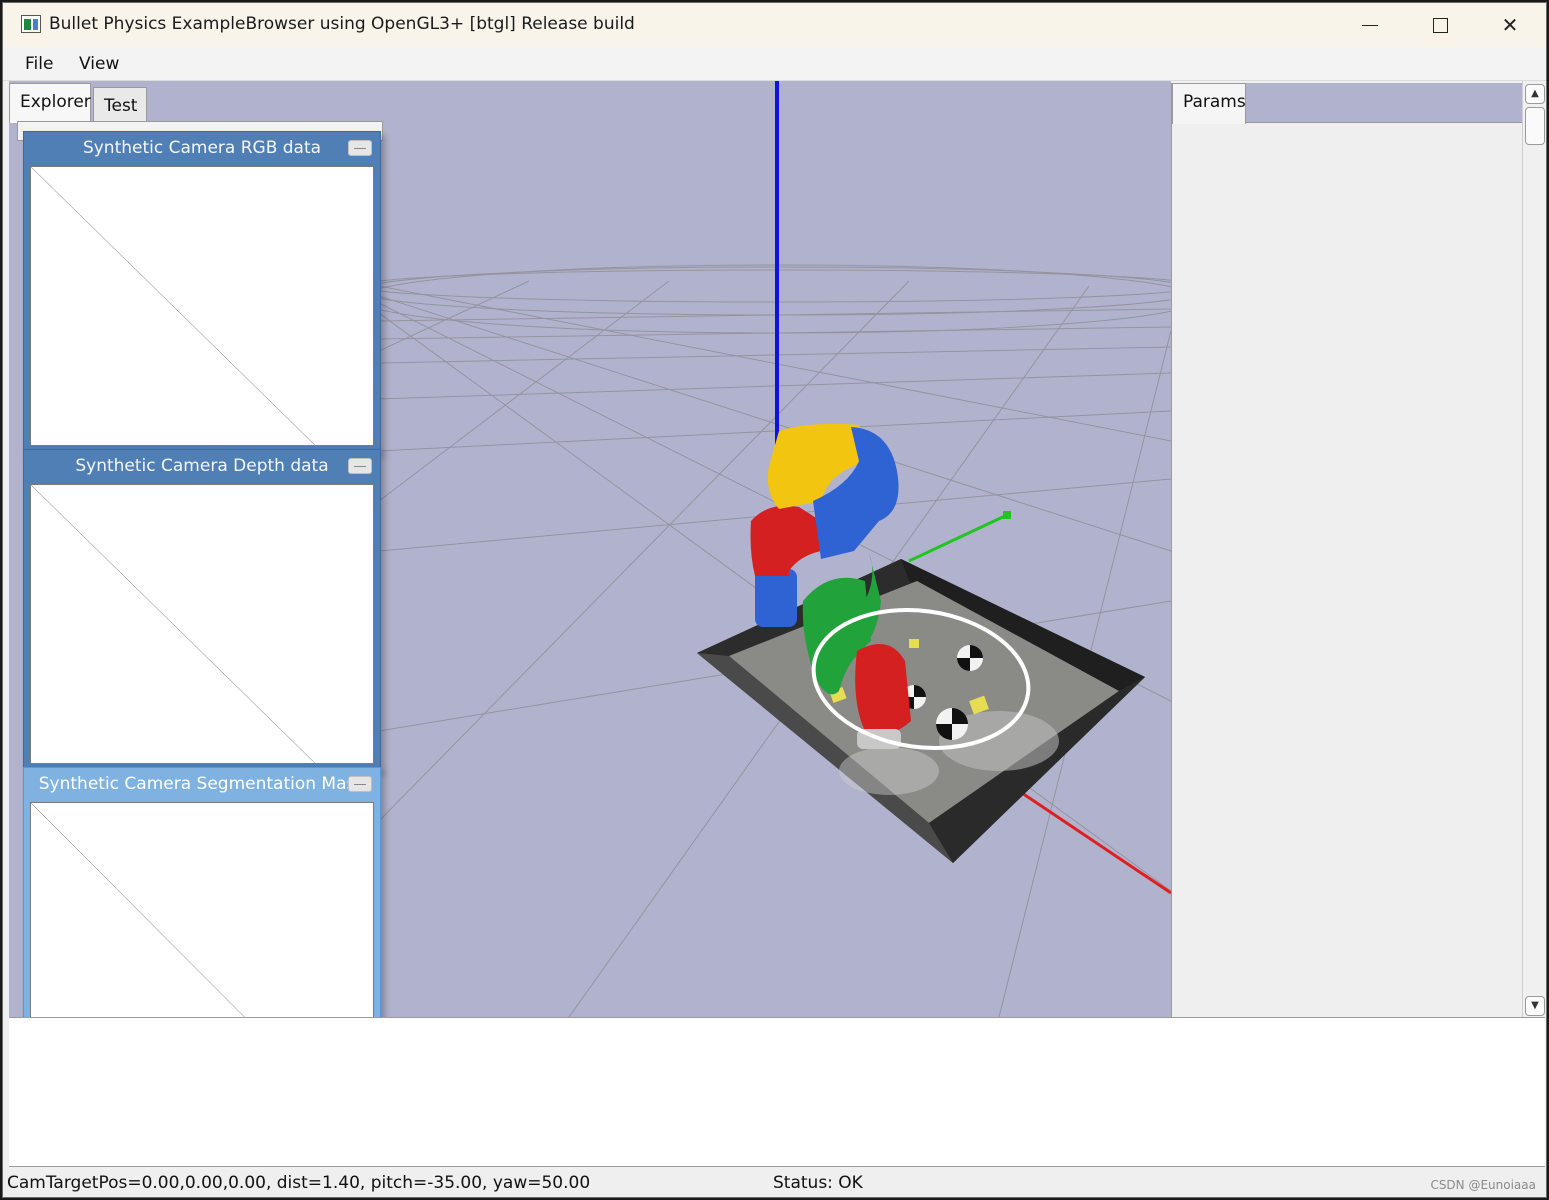 Image resolution: width=1549 pixels, height=1200 pixels. What do you see at coordinates (1535, 1006) in the screenshot?
I see `scroll-down-arrow-icon: ▼` at bounding box center [1535, 1006].